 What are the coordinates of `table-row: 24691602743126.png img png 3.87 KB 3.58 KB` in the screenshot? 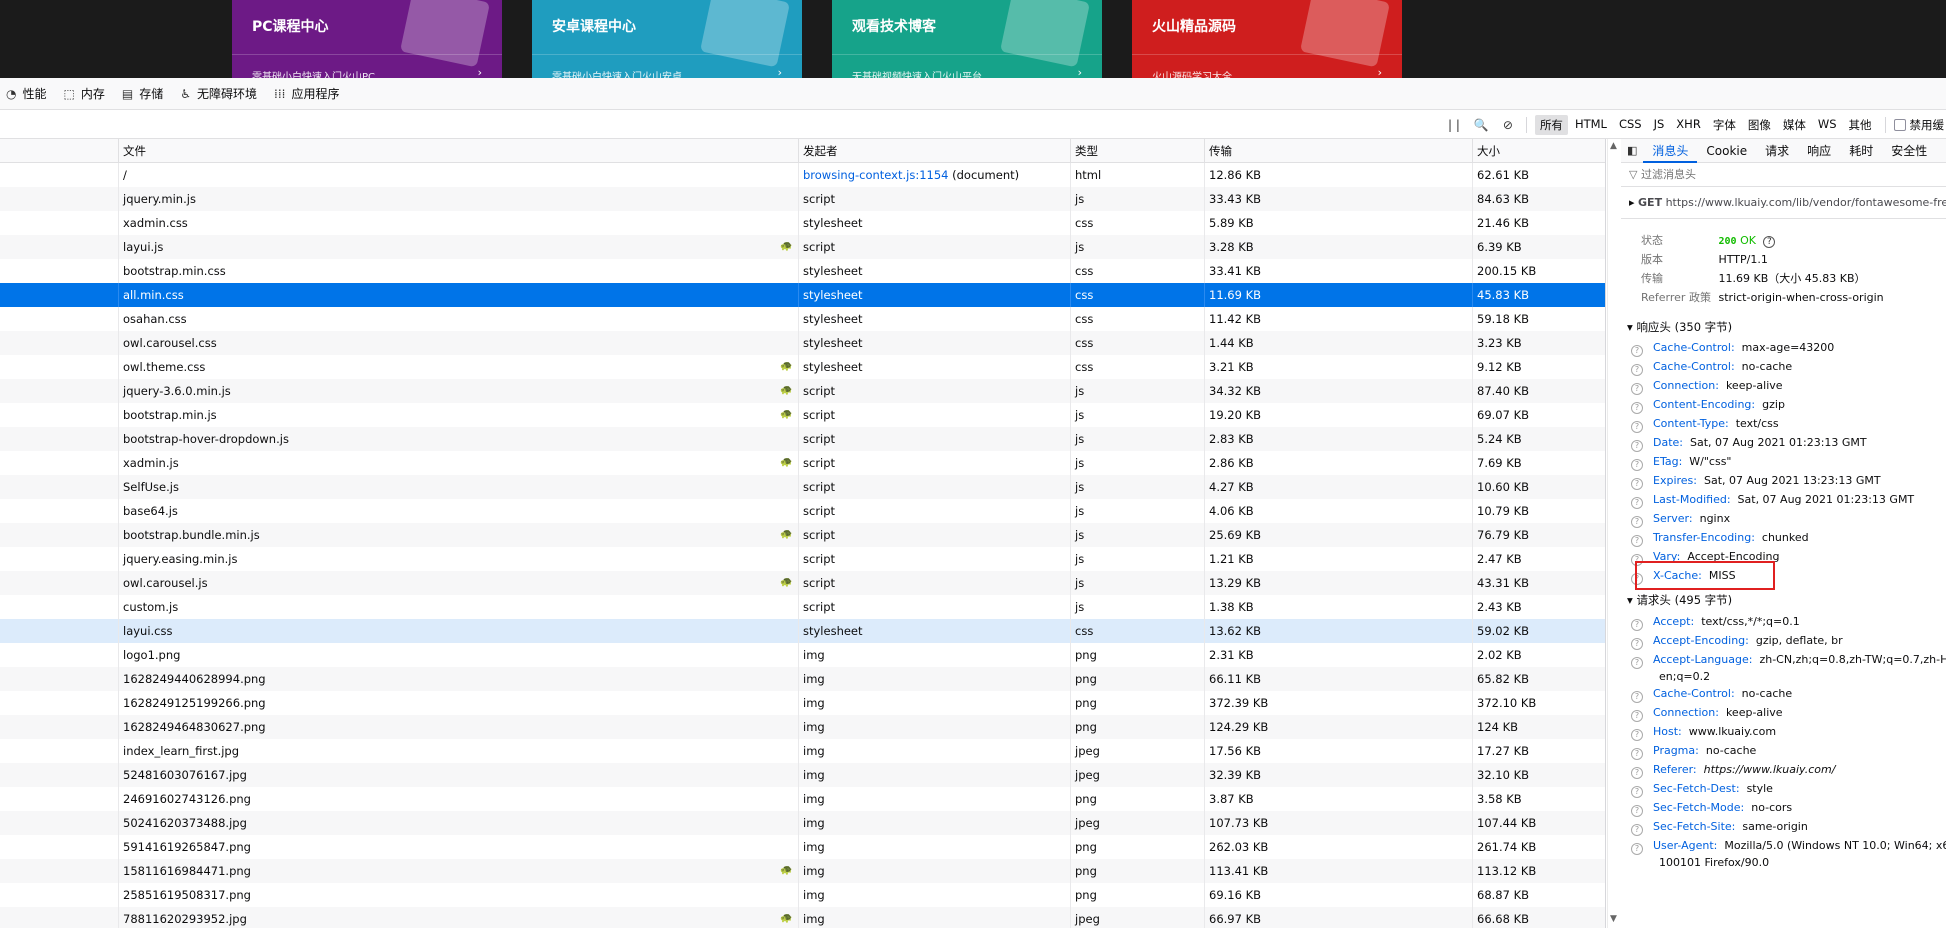 It's located at (802, 799).